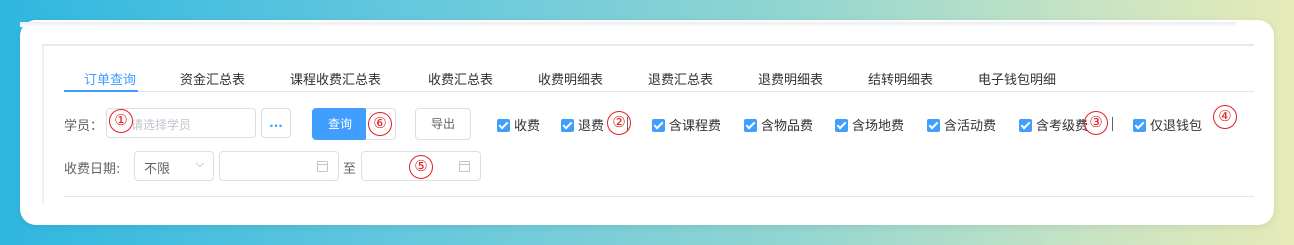 The width and height of the screenshot is (1294, 245). I want to click on chevron-down-icon: ⌵, so click(199, 163).